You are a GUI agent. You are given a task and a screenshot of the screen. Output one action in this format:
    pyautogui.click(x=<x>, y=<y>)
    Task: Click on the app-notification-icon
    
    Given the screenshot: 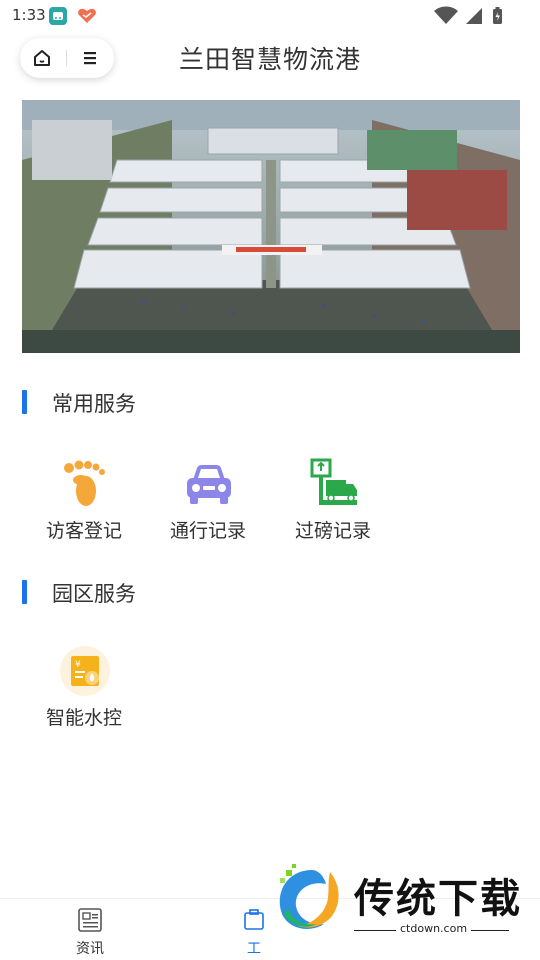 What is the action you would take?
    pyautogui.click(x=58, y=16)
    